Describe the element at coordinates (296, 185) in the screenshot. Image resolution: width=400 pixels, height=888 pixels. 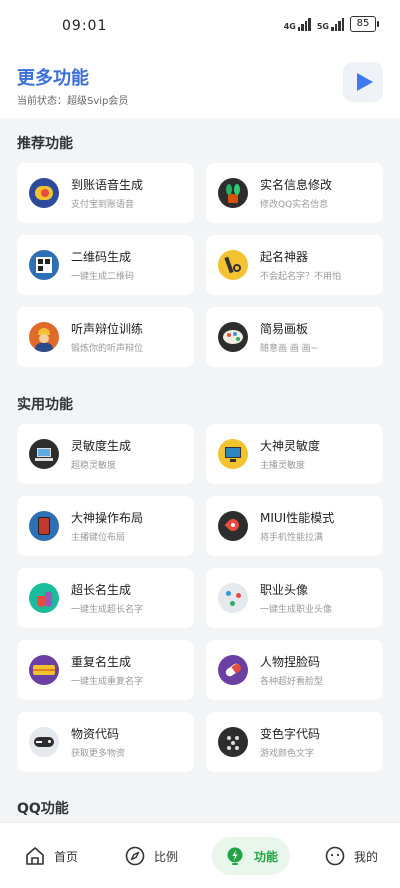
I see `card-title: 实名信息修改` at that location.